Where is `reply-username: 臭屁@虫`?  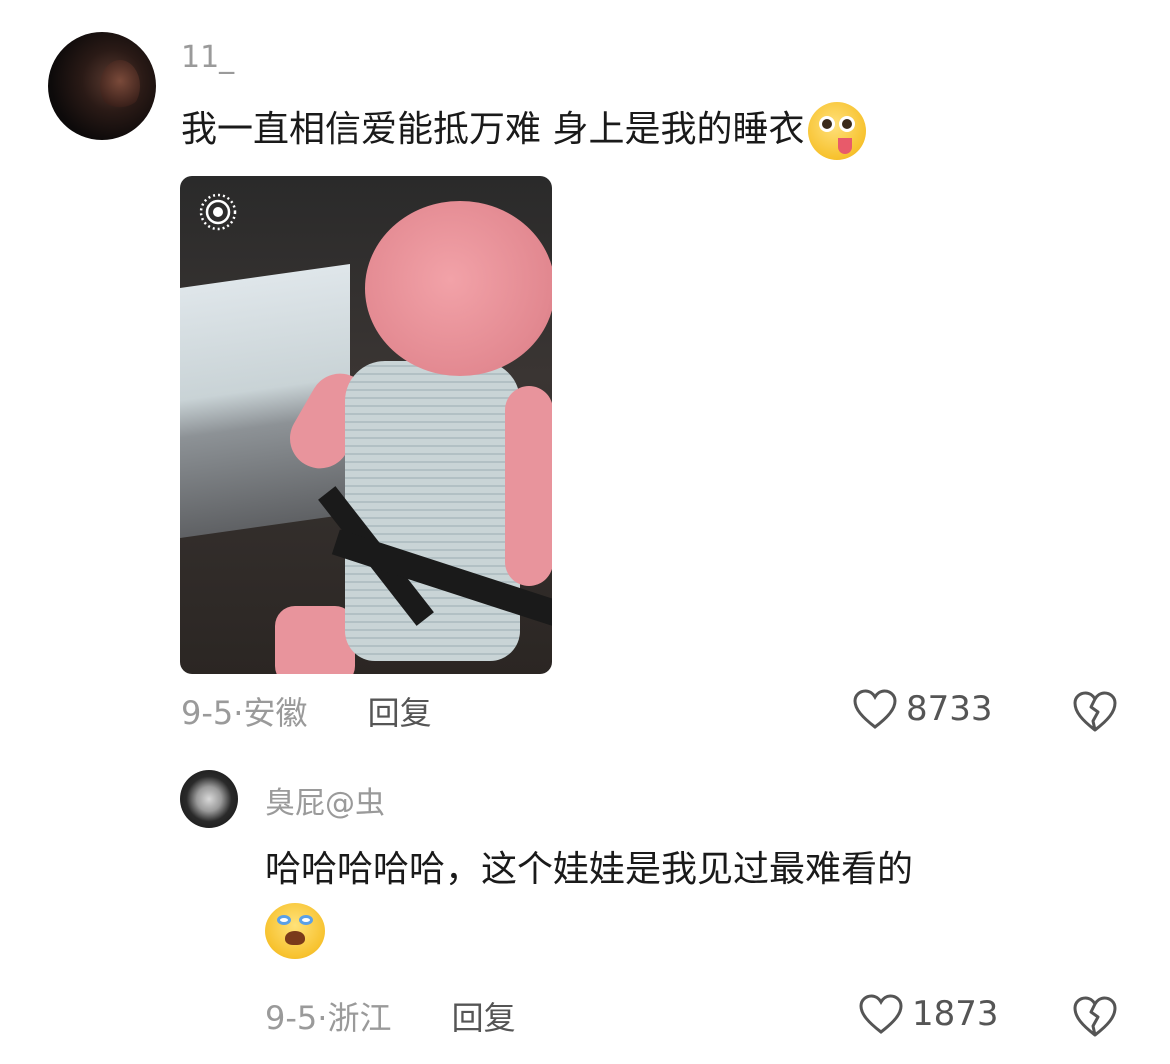
reply-username: 臭屁@虫 is located at coordinates (325, 800).